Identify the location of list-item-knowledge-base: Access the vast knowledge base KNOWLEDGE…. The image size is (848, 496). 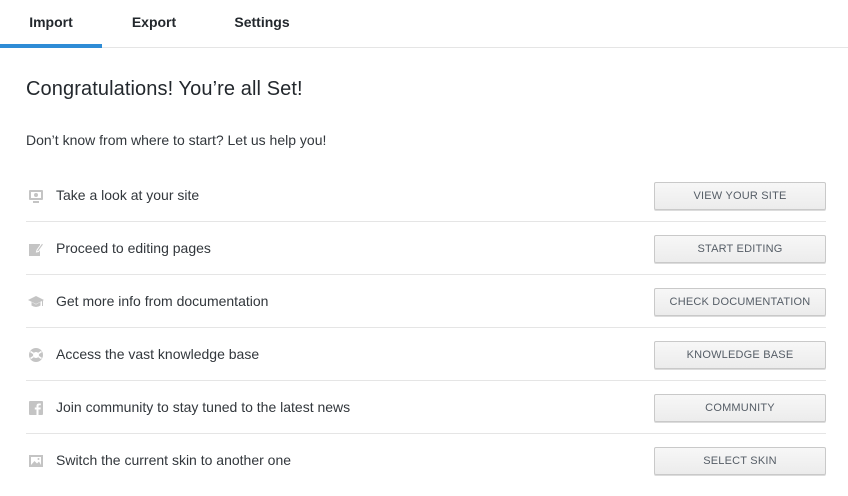
(426, 354).